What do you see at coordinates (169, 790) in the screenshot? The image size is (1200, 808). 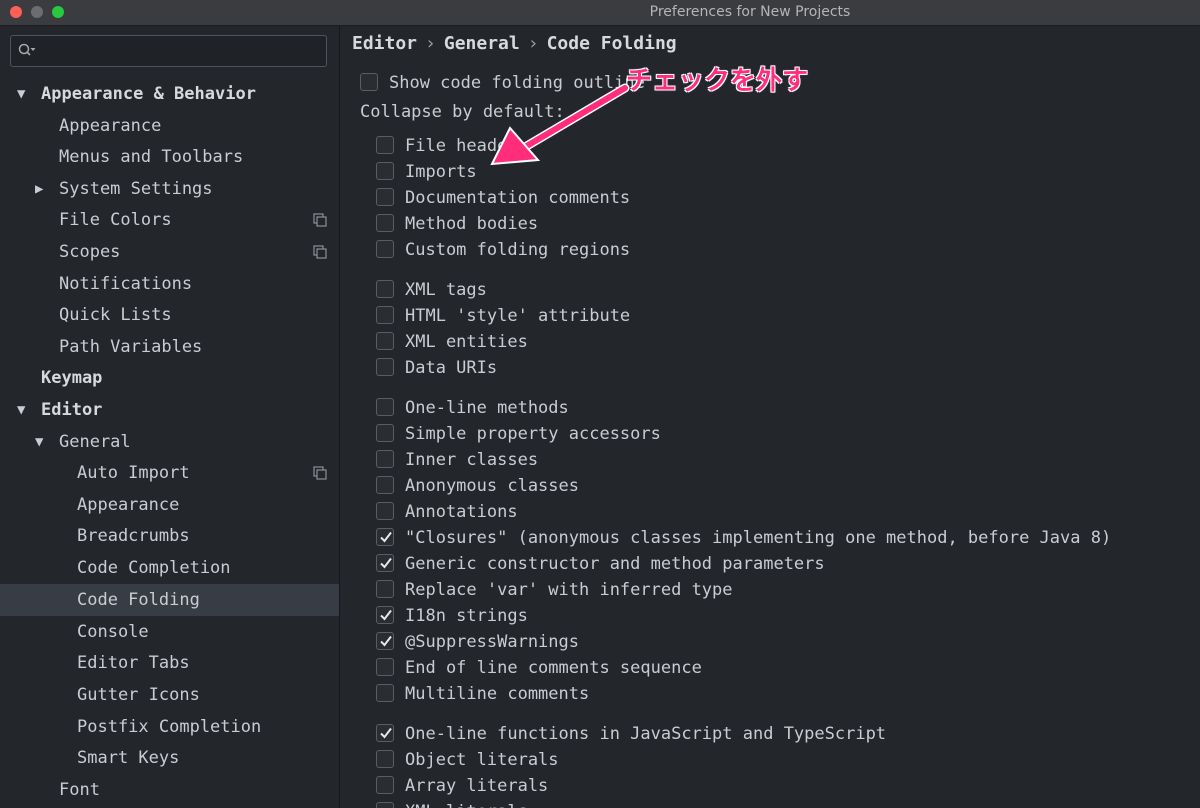 I see `sidebar-item-font: Font` at bounding box center [169, 790].